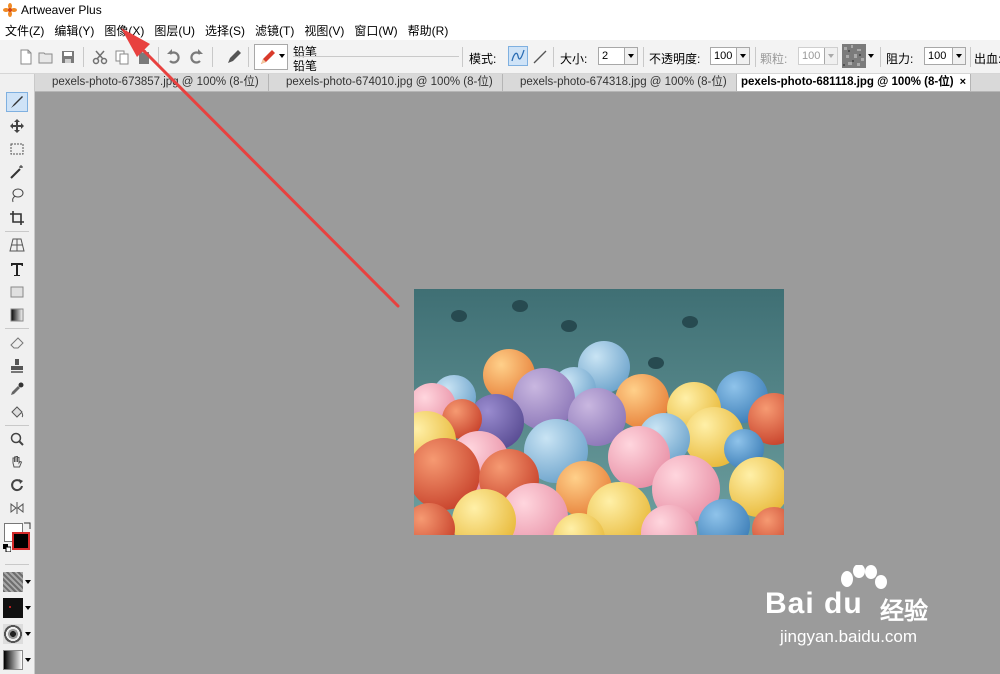 The width and height of the screenshot is (1000, 674). Describe the element at coordinates (618, 56) in the screenshot. I see `size-select: 2` at that location.